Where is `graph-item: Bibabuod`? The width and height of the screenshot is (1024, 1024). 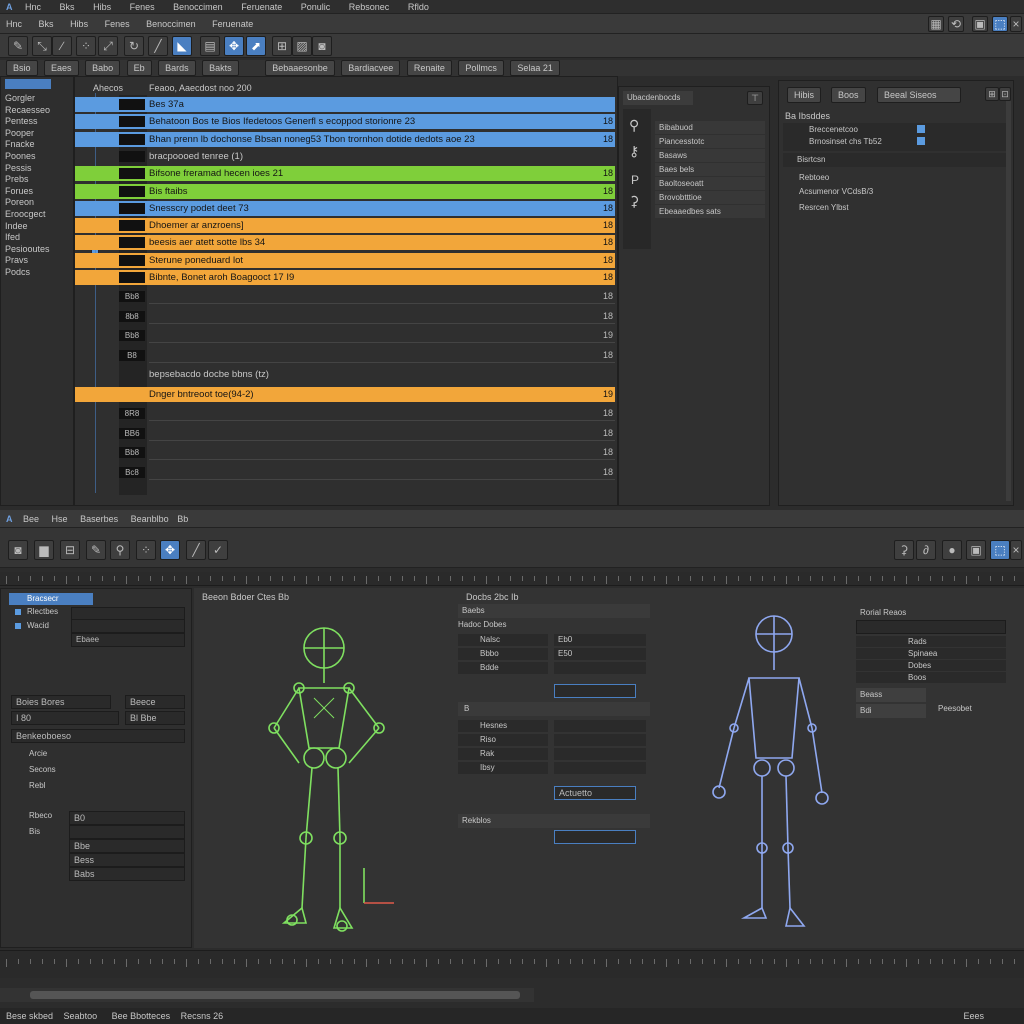
graph-item: Bibabuod is located at coordinates (710, 127).